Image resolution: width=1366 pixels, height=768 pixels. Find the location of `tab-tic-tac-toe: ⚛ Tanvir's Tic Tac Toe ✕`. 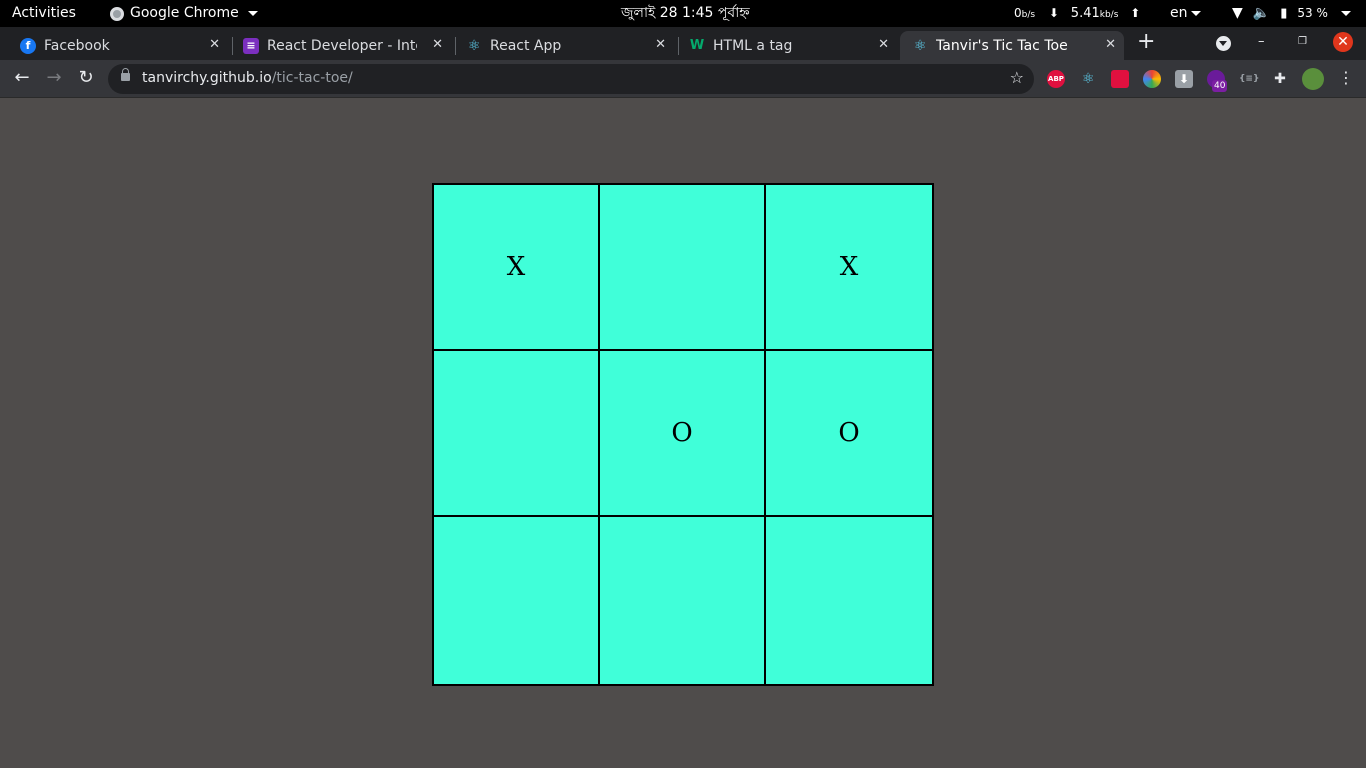

tab-tic-tac-toe: ⚛ Tanvir's Tic Tac Toe ✕ is located at coordinates (1012, 45).